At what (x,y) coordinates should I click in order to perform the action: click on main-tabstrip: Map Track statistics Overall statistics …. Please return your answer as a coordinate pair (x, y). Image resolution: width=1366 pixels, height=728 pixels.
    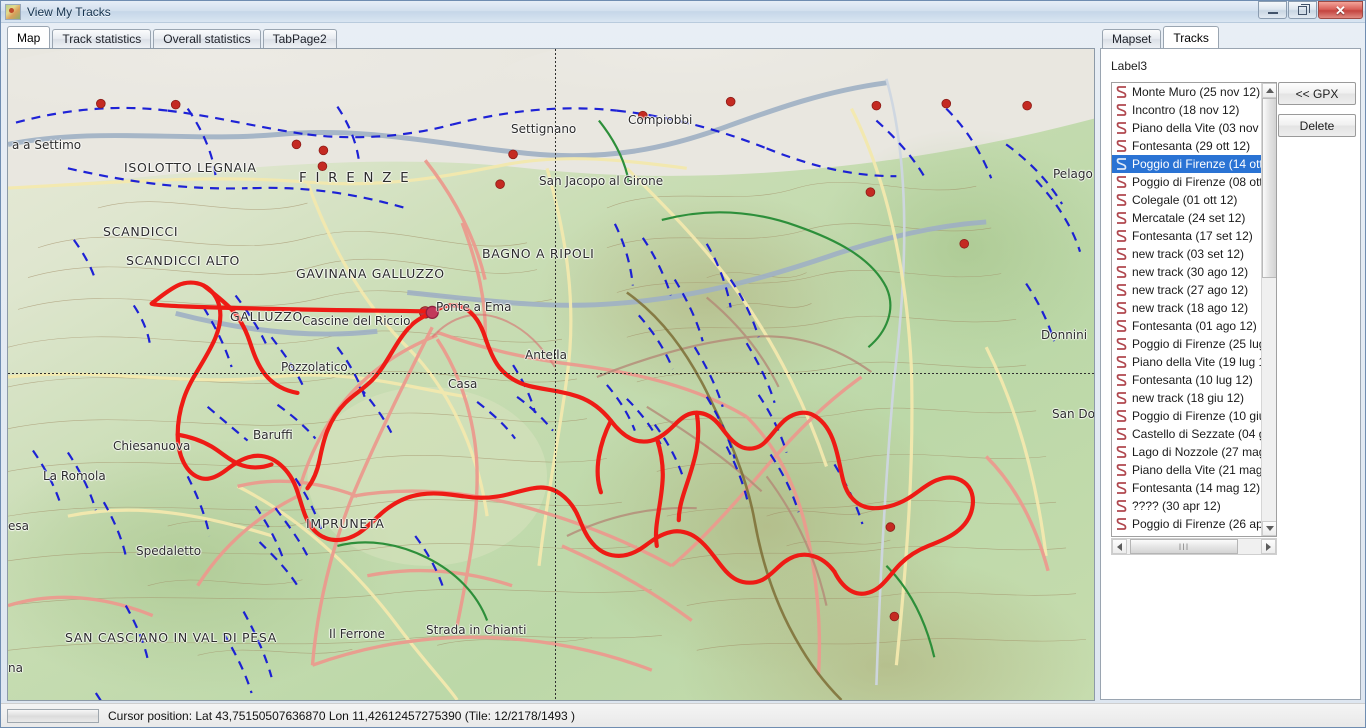
    Looking at the image, I should click on (552, 37).